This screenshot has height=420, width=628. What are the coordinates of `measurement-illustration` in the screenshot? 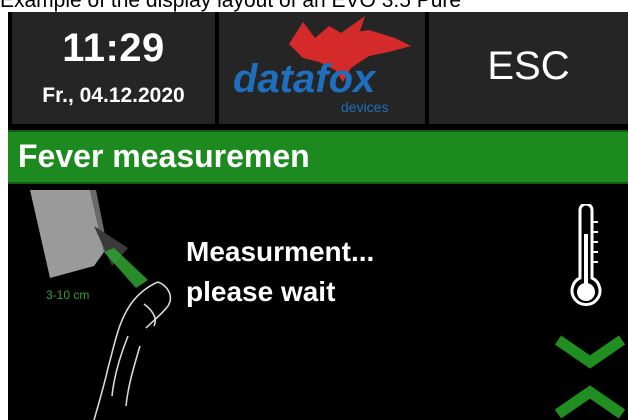 It's located at (101, 305).